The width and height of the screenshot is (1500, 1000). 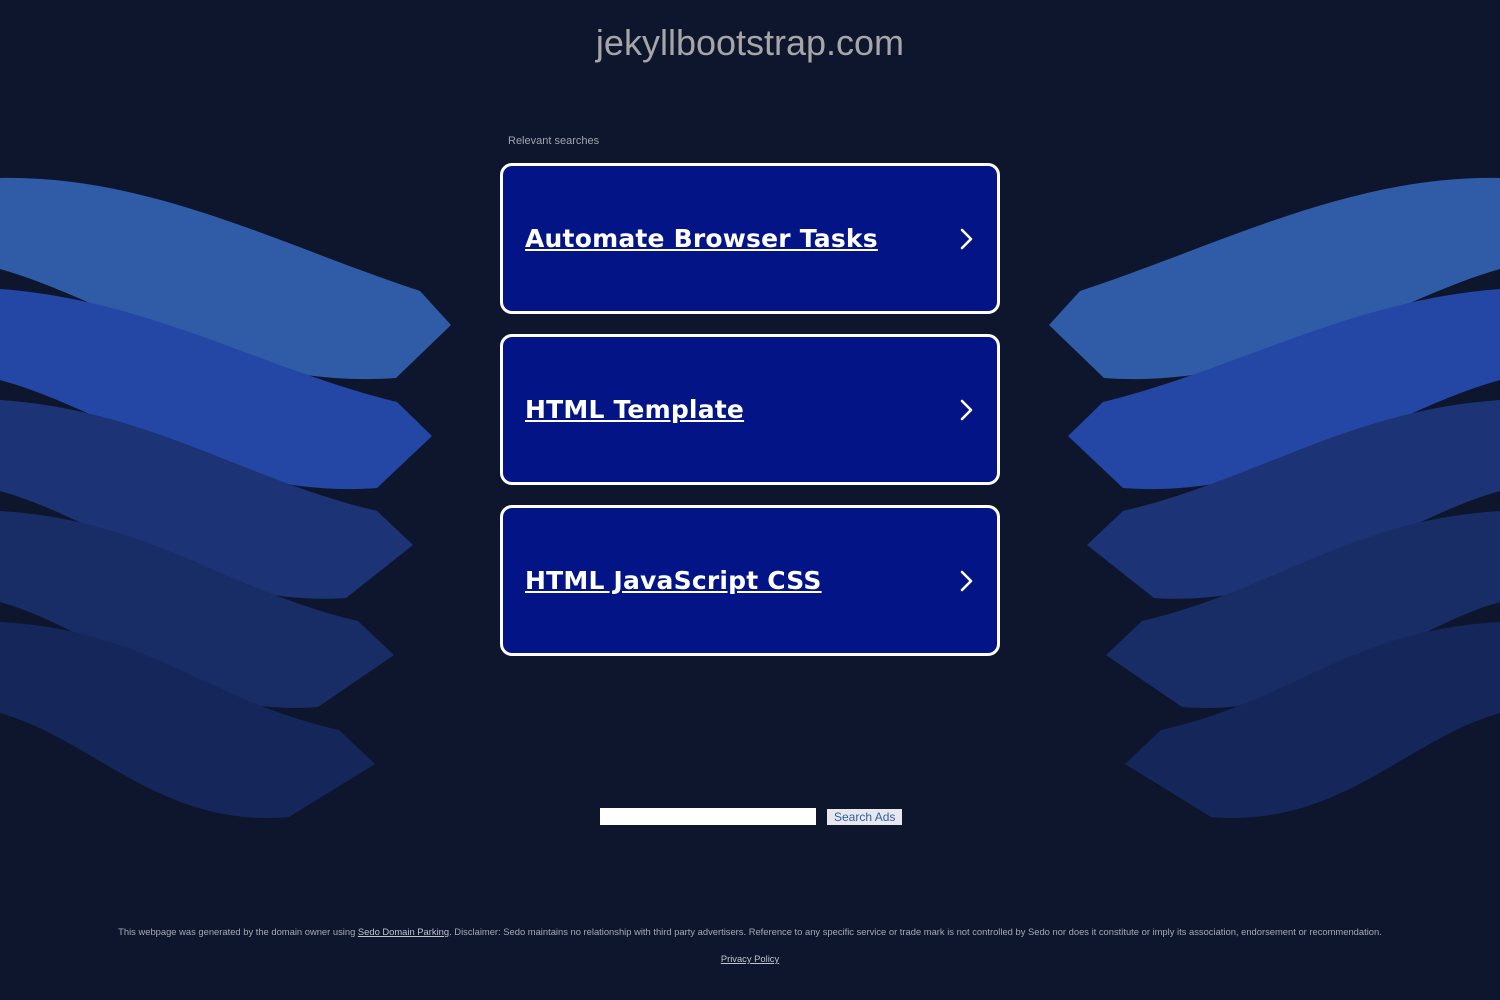 I want to click on search-input, so click(x=708, y=816).